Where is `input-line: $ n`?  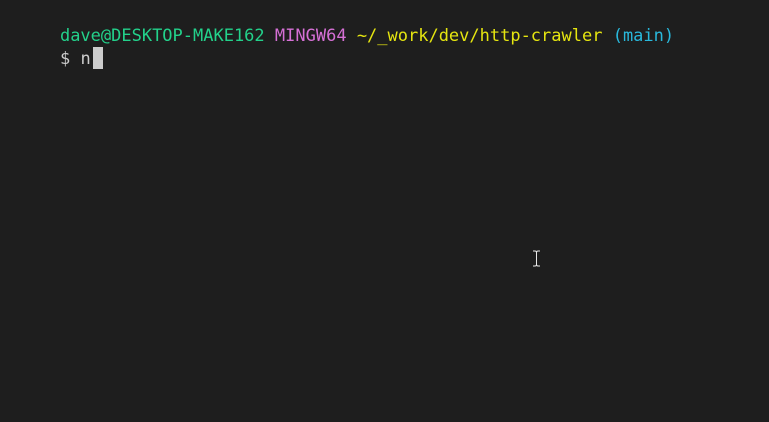
input-line: $ n is located at coordinates (61, 46).